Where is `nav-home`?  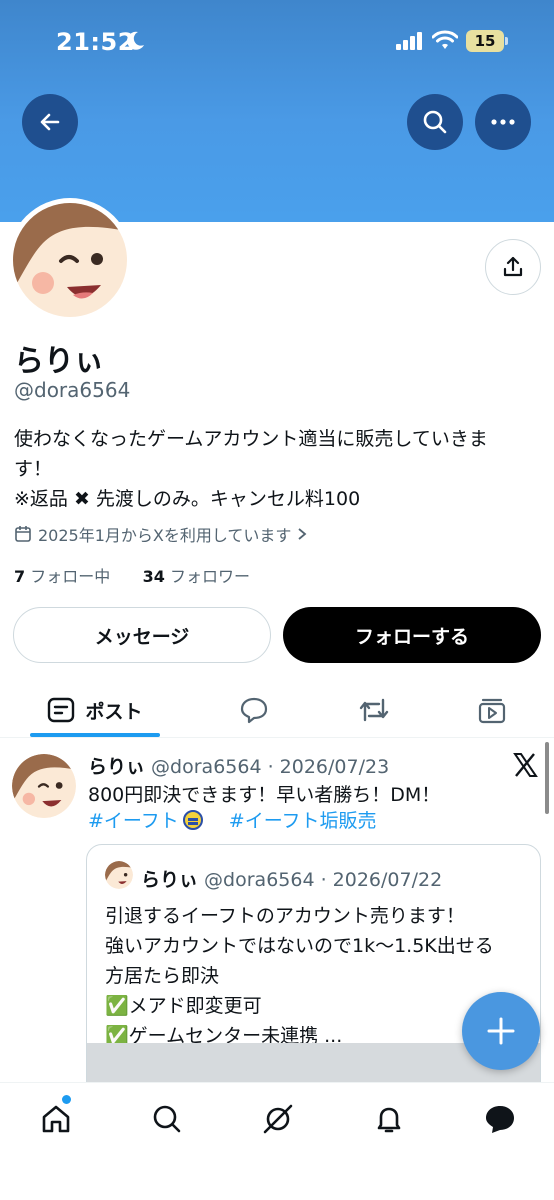 nav-home is located at coordinates (56, 1119).